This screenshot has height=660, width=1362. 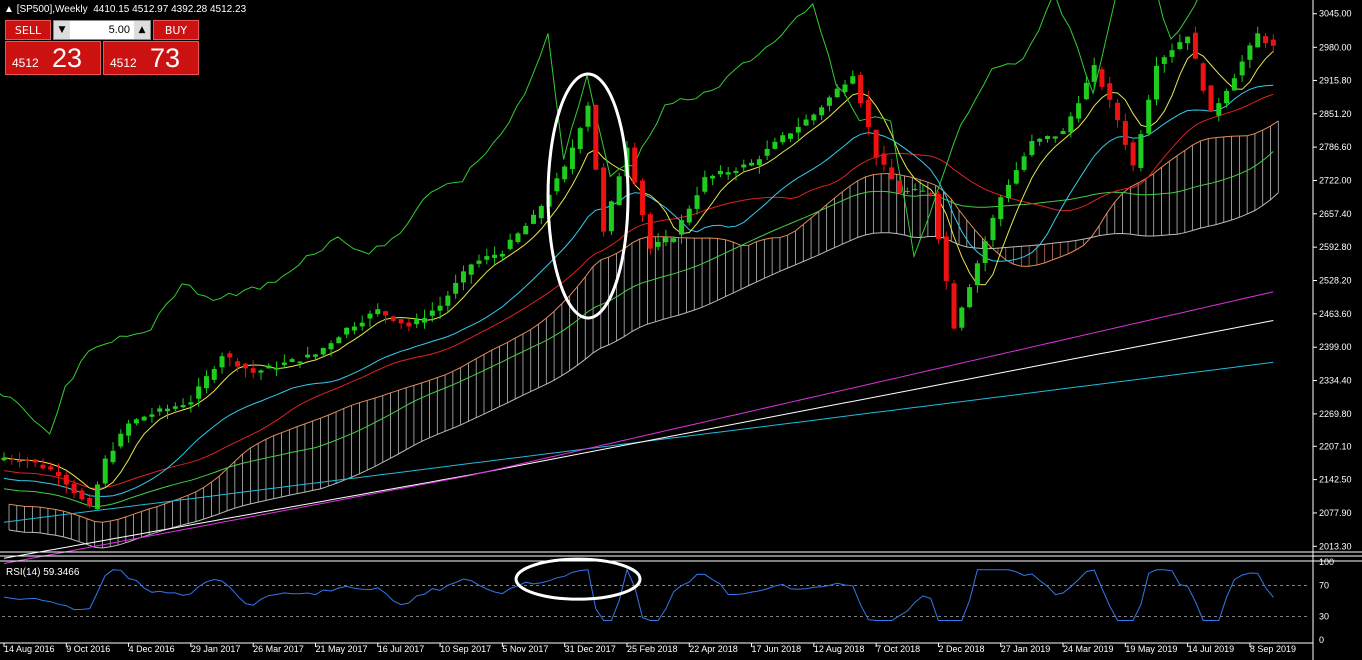 I want to click on sell-button: SELL, so click(x=28, y=30).